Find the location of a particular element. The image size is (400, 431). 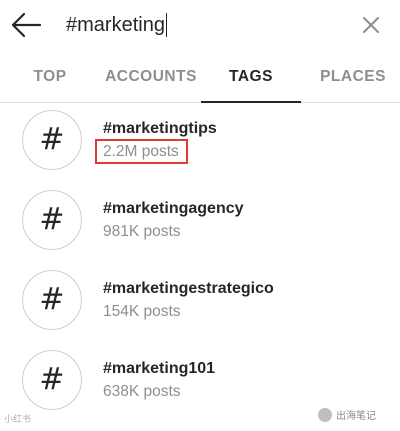

tab-tags: TAGS is located at coordinates (251, 77).